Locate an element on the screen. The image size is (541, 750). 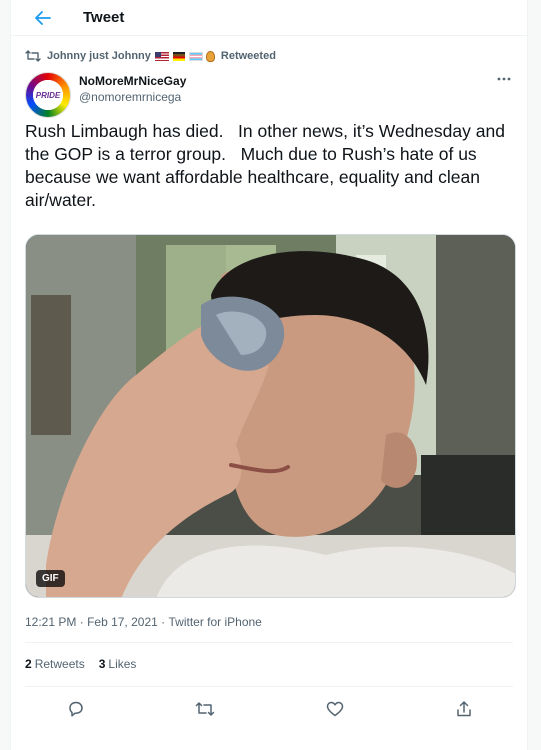
retweet-button is located at coordinates (205, 709).